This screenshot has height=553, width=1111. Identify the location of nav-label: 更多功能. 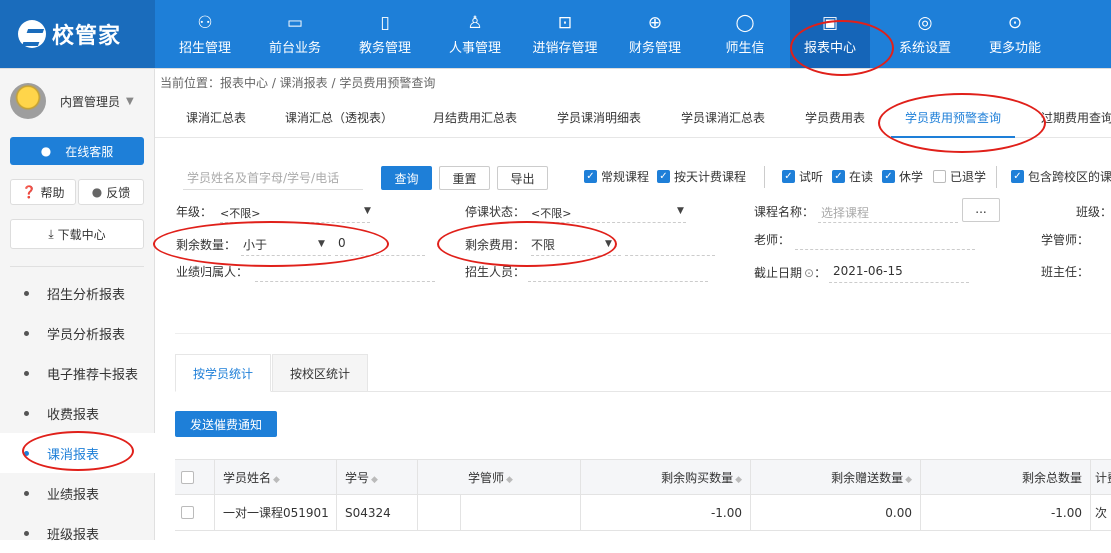
(1014, 48).